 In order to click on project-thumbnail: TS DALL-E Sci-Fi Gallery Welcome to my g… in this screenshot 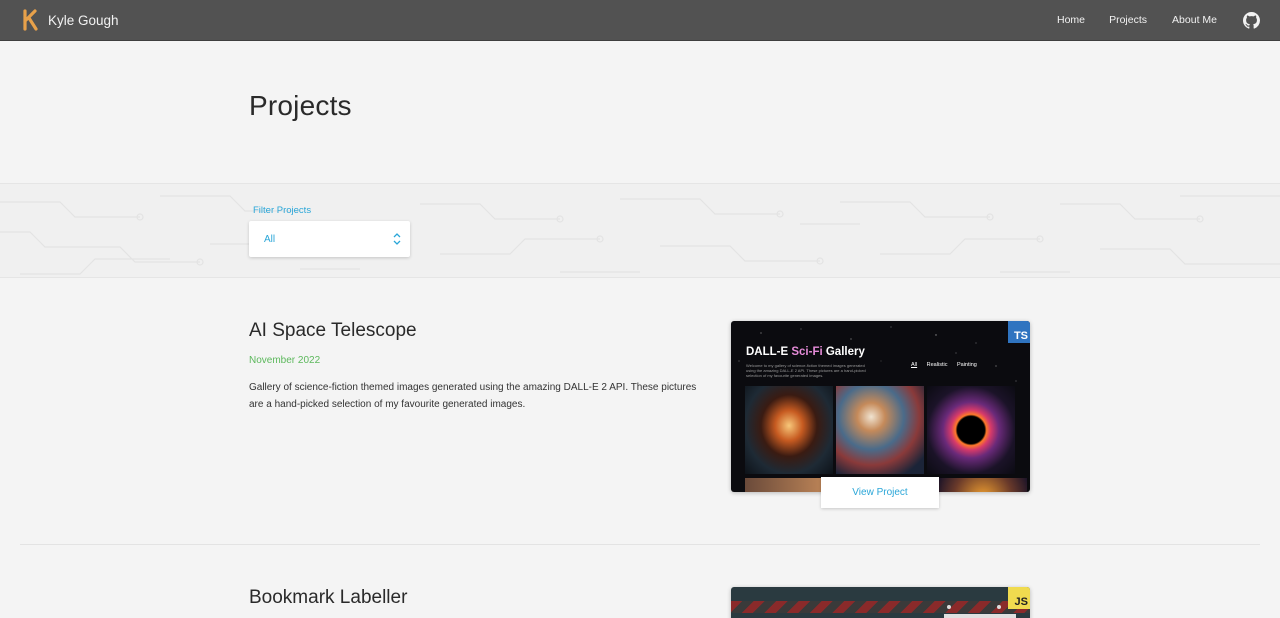, I will do `click(880, 406)`.